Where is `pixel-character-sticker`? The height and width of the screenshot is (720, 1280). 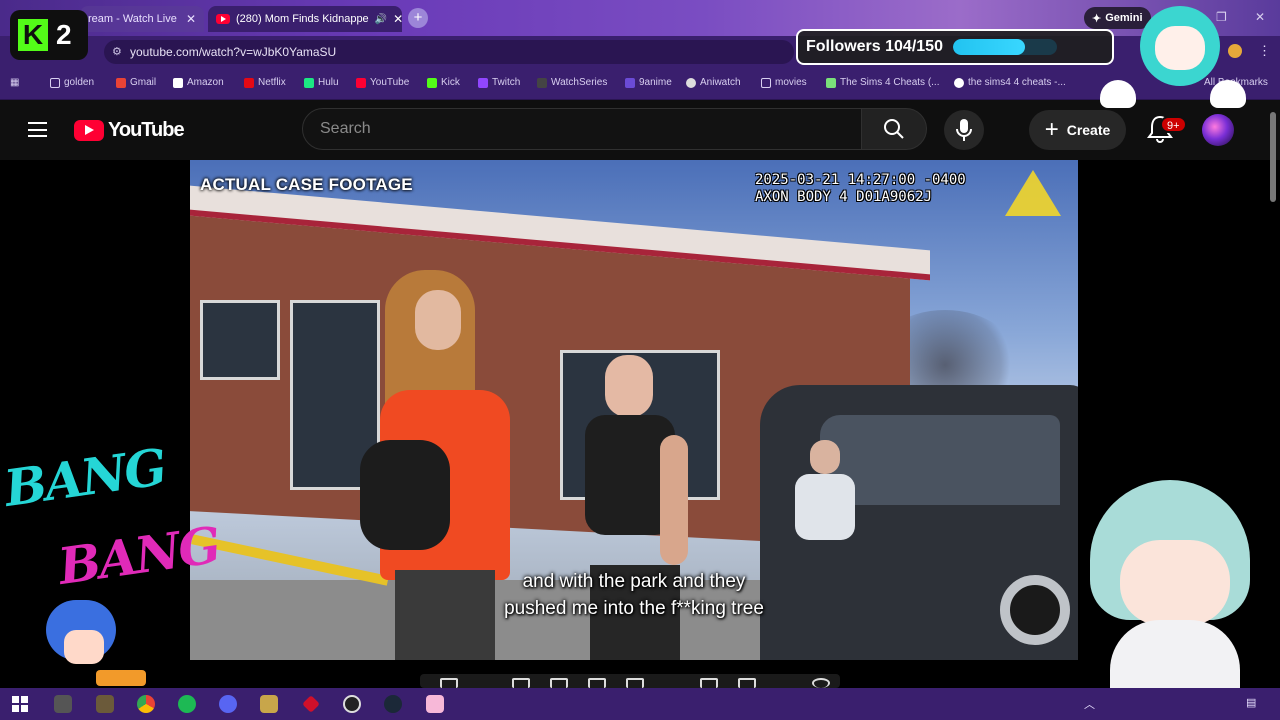
pixel-character-sticker is located at coordinates (81, 650).